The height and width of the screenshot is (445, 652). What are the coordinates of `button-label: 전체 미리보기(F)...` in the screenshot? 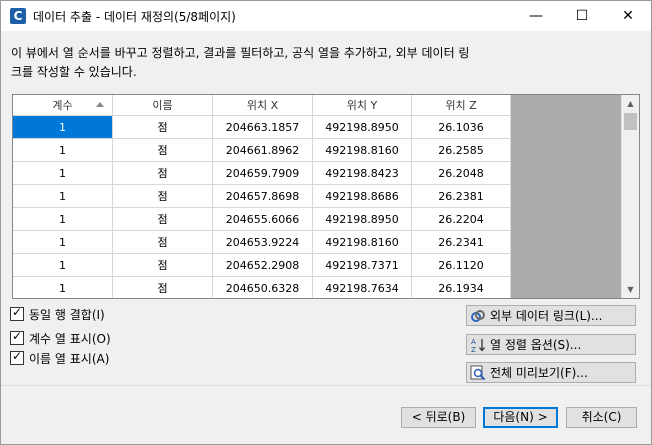 It's located at (539, 373).